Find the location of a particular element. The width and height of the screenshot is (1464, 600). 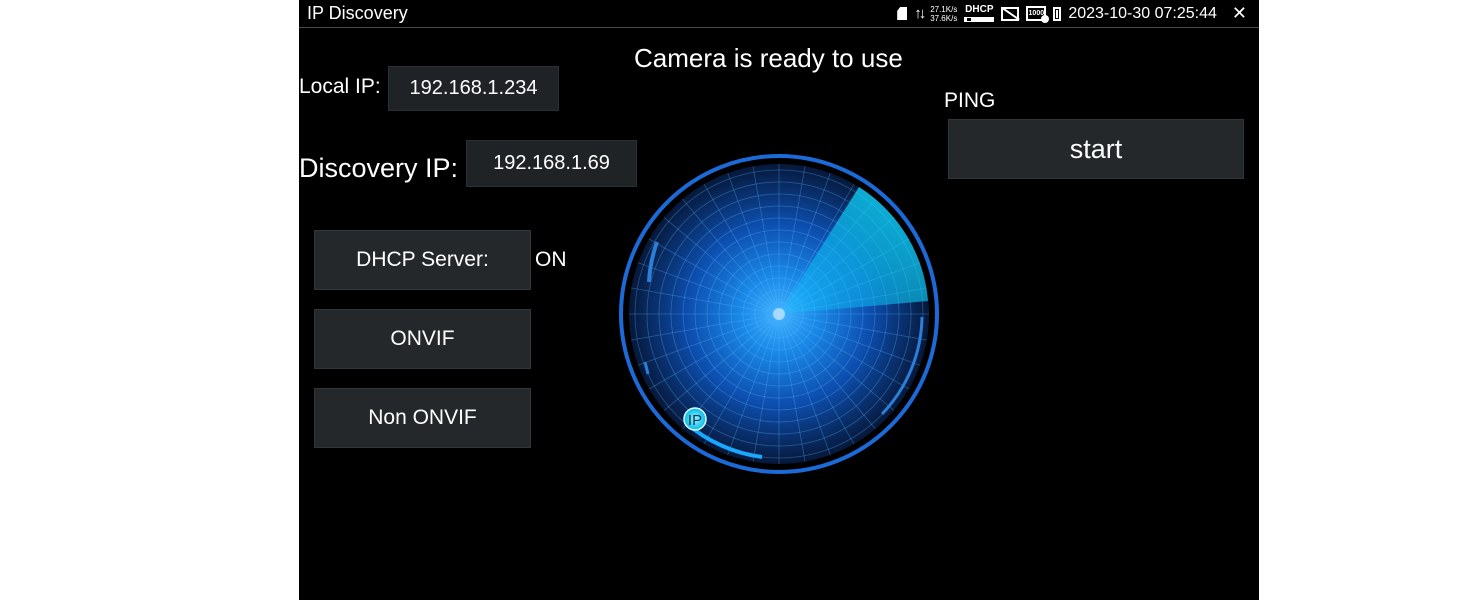

network-activity-icon: ↑↓ is located at coordinates (920, 13).